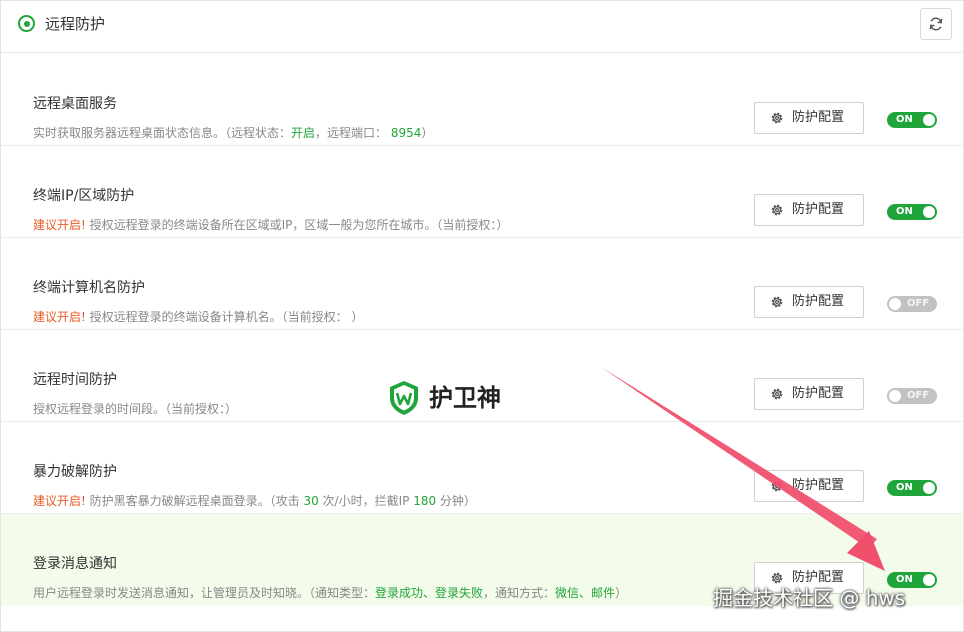 The height and width of the screenshot is (632, 964). What do you see at coordinates (809, 598) in the screenshot?
I see `corner-watermark: 掘金技术社区 @ hws` at bounding box center [809, 598].